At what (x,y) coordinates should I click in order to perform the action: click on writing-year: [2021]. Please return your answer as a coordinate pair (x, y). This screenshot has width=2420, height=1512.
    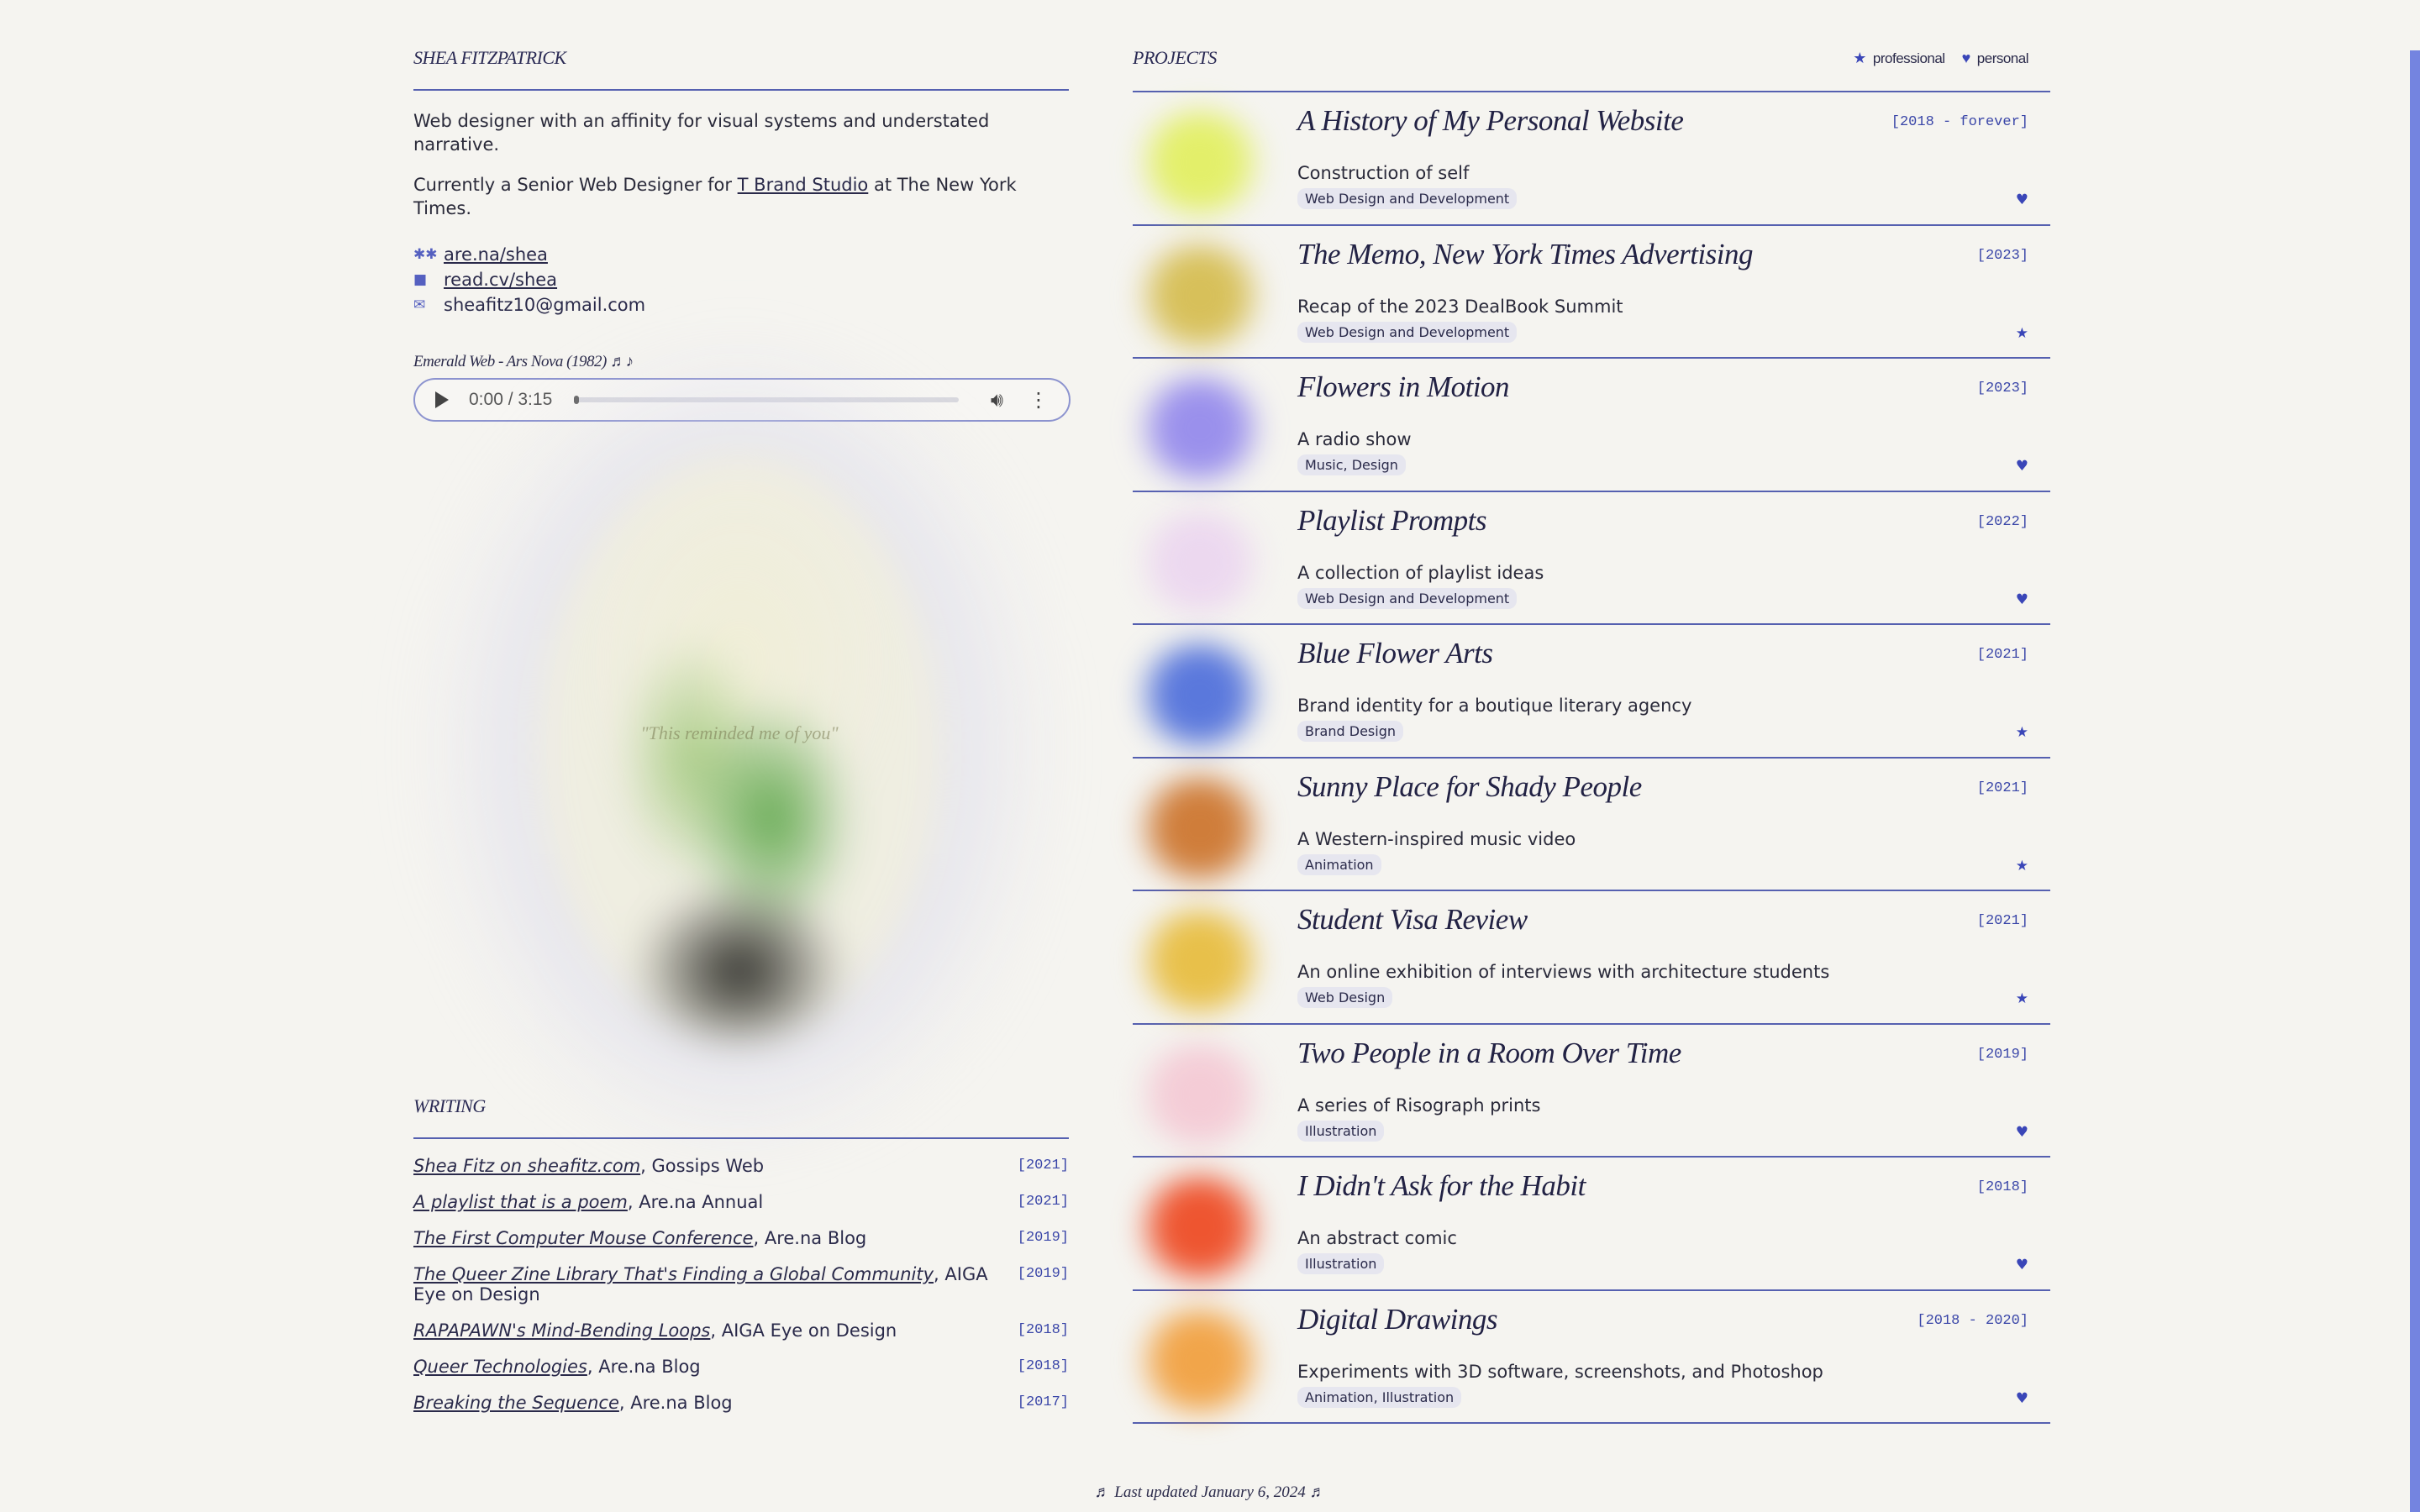
    Looking at the image, I should click on (1043, 1165).